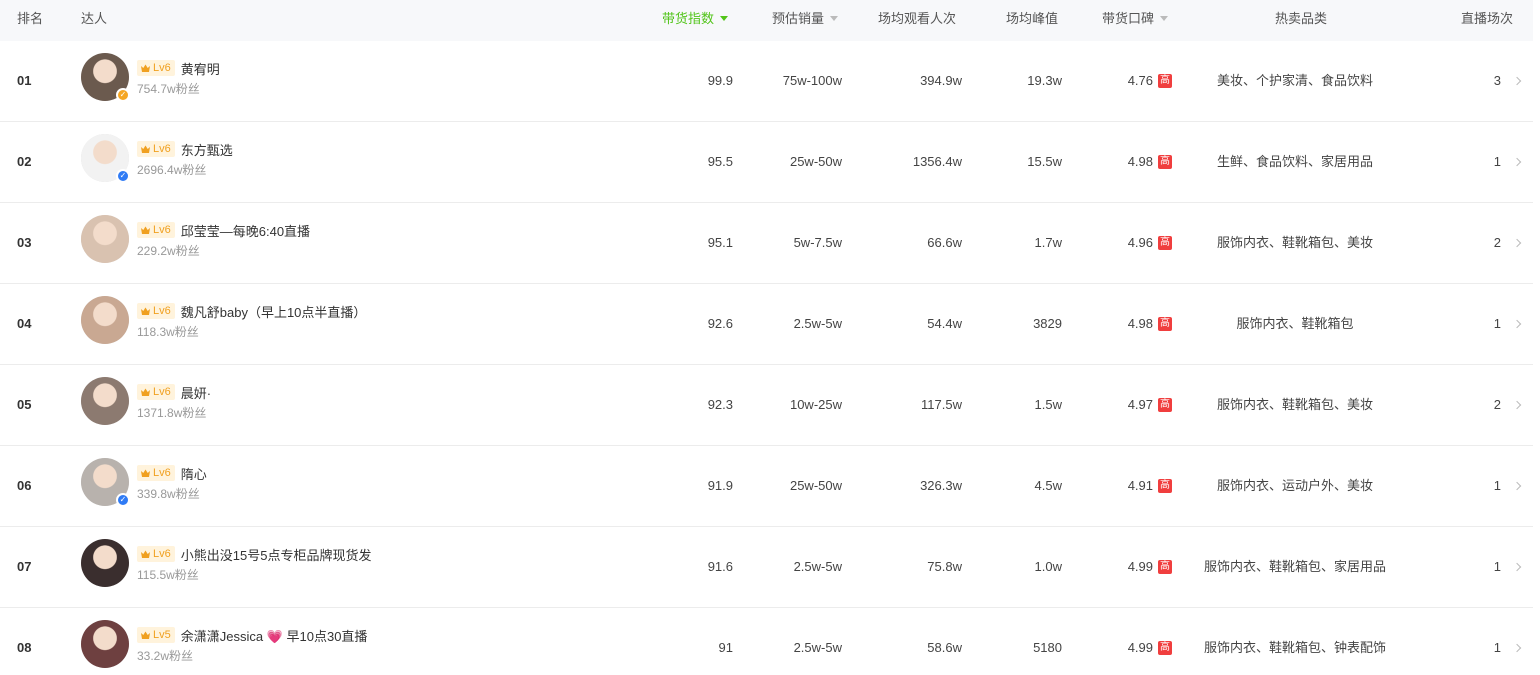  What do you see at coordinates (156, 635) in the screenshot?
I see `level-badge: Lv5` at bounding box center [156, 635].